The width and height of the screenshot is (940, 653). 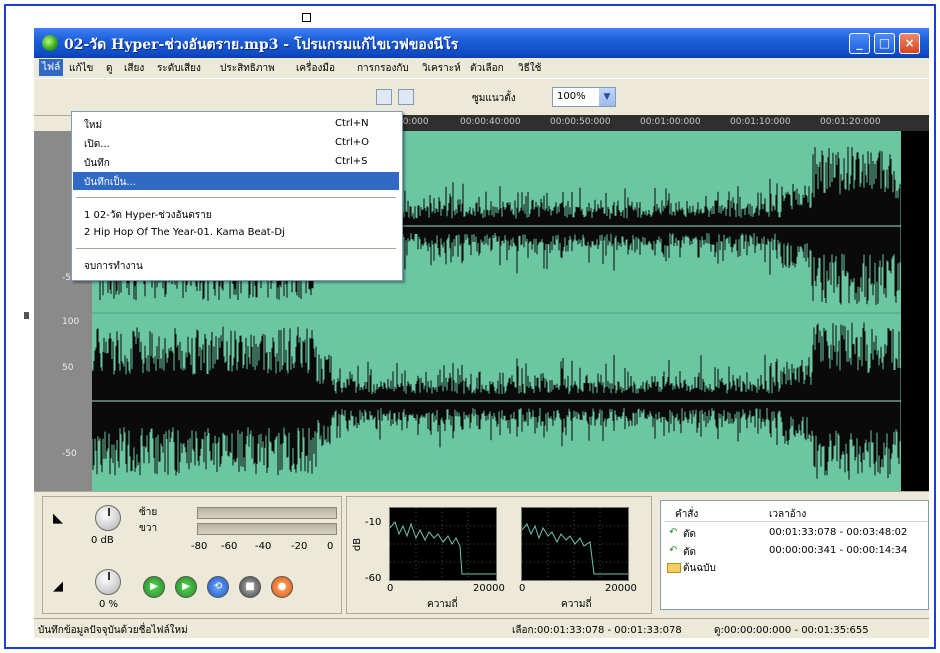 What do you see at coordinates (58, 518) in the screenshot?
I see `volume-icon: ◣` at bounding box center [58, 518].